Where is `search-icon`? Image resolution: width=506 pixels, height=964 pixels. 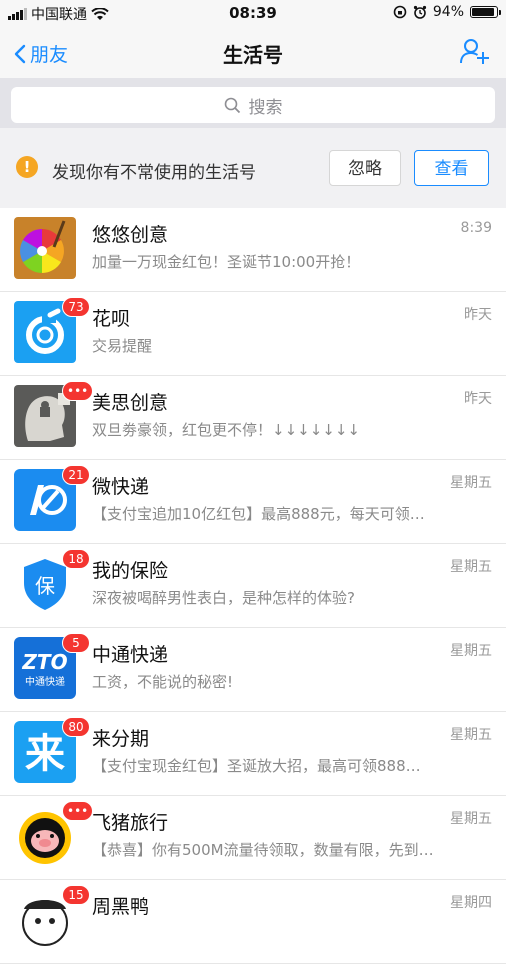
search-icon is located at coordinates (232, 105).